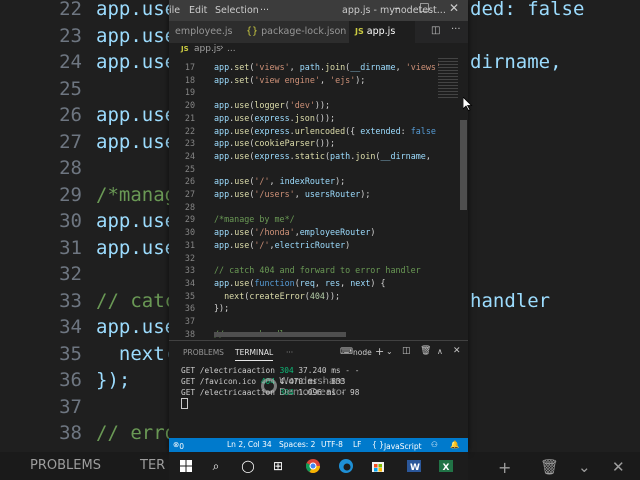 The image size is (640, 480). Describe the element at coordinates (216, 466) in the screenshot. I see `search-icon: ⌕` at that location.